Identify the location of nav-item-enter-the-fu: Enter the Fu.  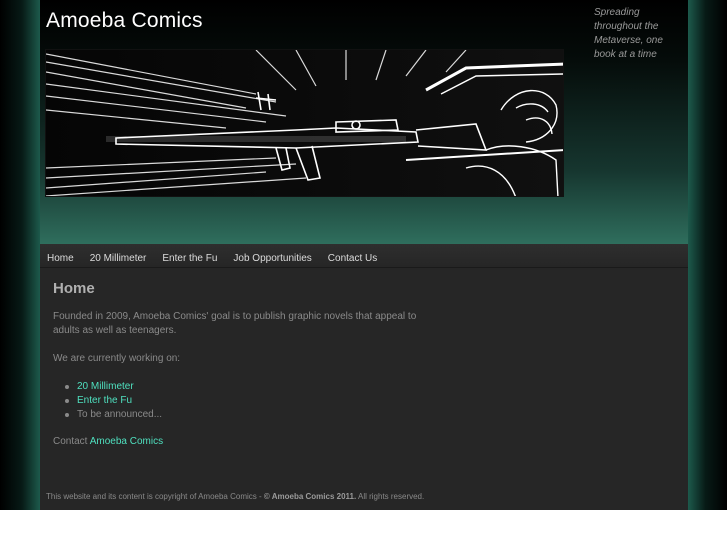
(189, 259).